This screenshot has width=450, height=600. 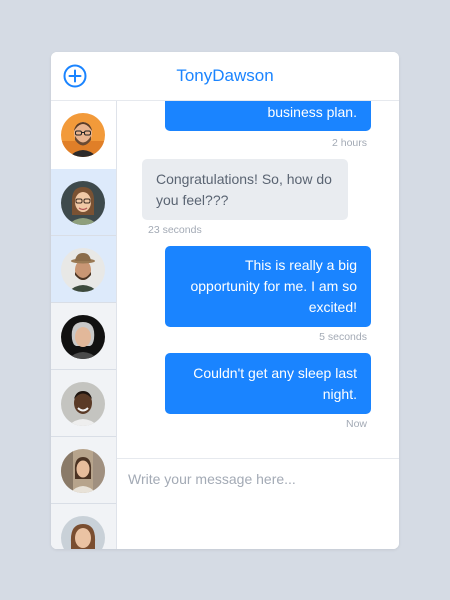 I want to click on contact-name-title: TonyDawson, so click(x=225, y=75).